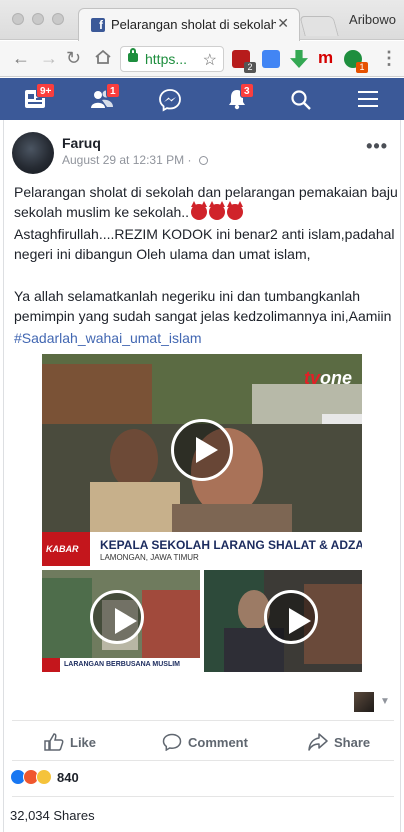  What do you see at coordinates (193, 24) in the screenshot?
I see `tab-title: Pelarangan sholat di sekolah` at bounding box center [193, 24].